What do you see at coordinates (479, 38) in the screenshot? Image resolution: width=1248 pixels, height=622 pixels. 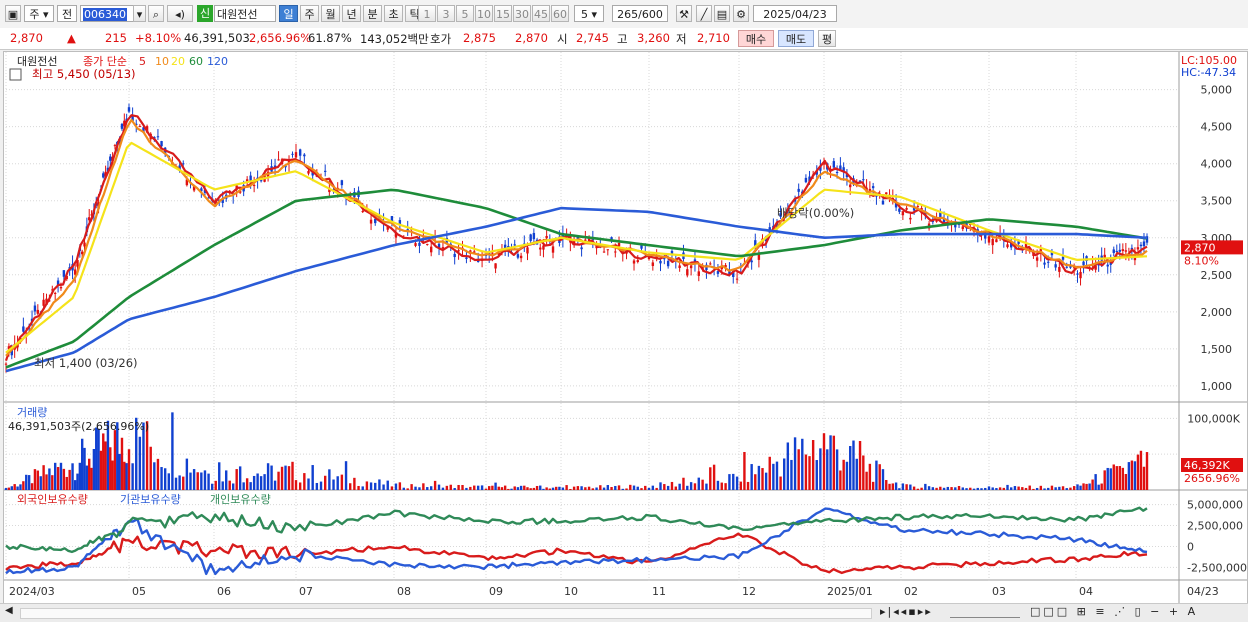 I see `ask-price: 2,875` at bounding box center [479, 38].